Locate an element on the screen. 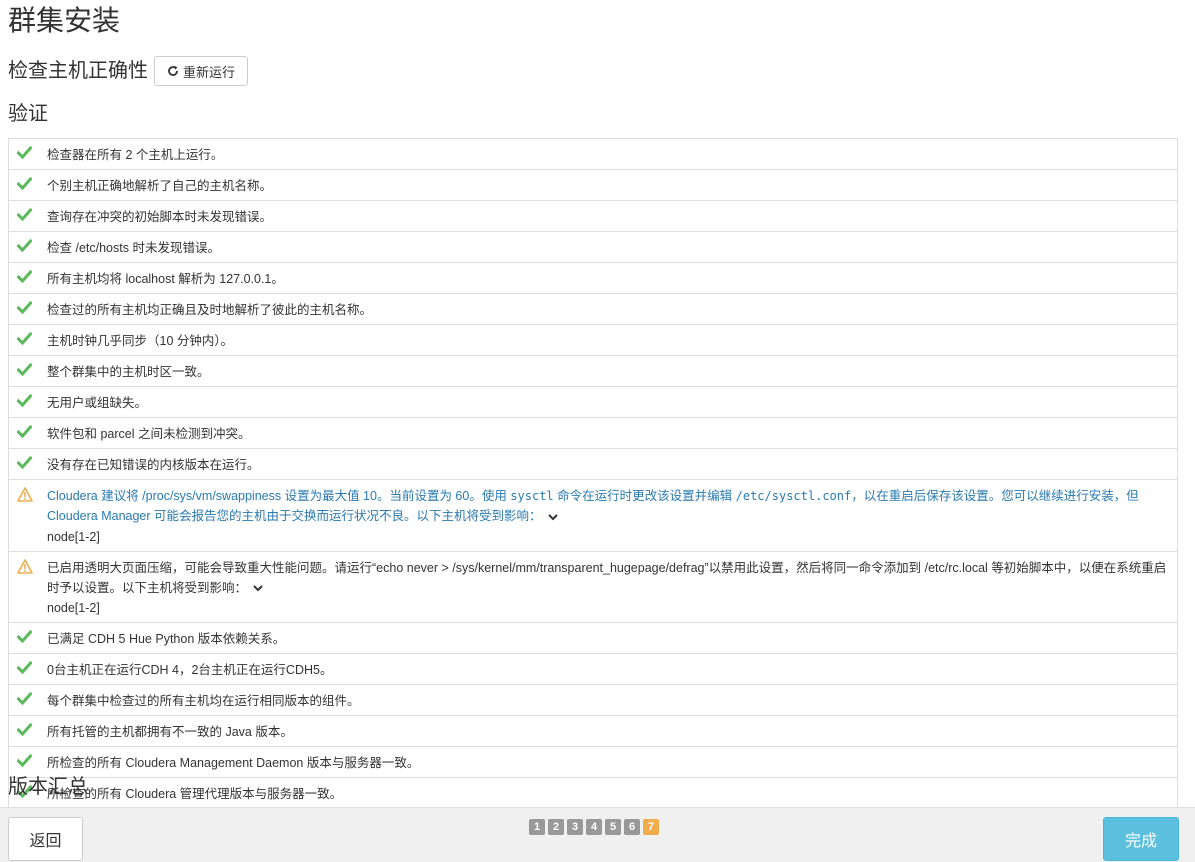 Image resolution: width=1195 pixels, height=862 pixels. table-row: 所有托管的主机都拥有不一致的 Java 版本。 is located at coordinates (593, 732).